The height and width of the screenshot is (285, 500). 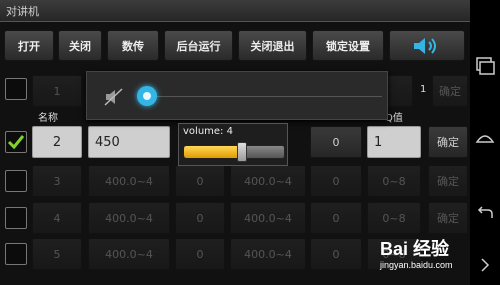 I want to click on row-1-extra-cell, so click(x=399, y=91).